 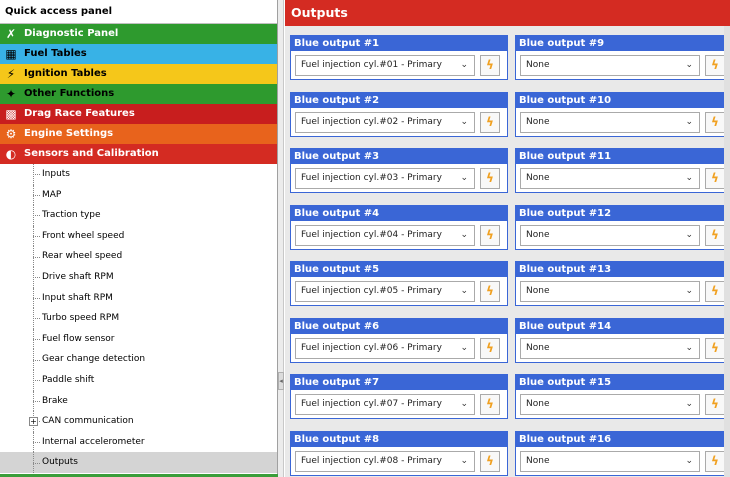 What do you see at coordinates (138, 215) in the screenshot?
I see `tree-item-traction-type: Traction type` at bounding box center [138, 215].